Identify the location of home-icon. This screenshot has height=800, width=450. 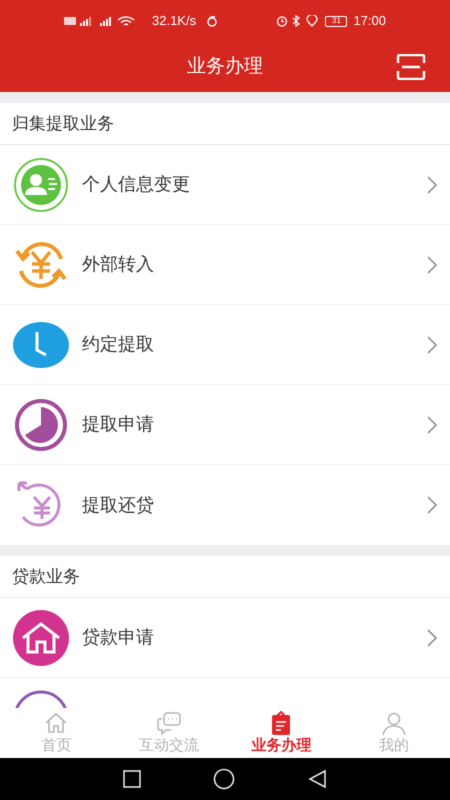
(224, 779).